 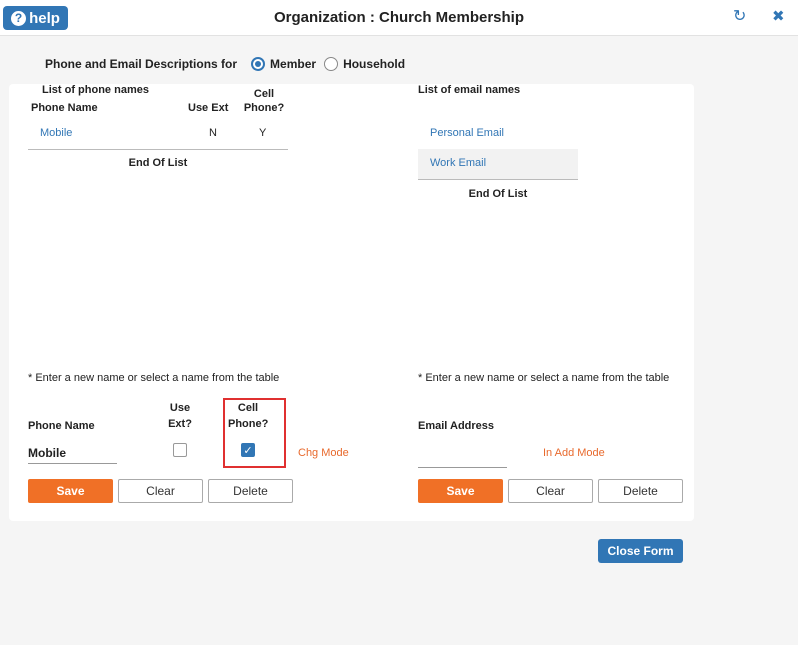 What do you see at coordinates (72, 463) in the screenshot?
I see `phone-name-underline` at bounding box center [72, 463].